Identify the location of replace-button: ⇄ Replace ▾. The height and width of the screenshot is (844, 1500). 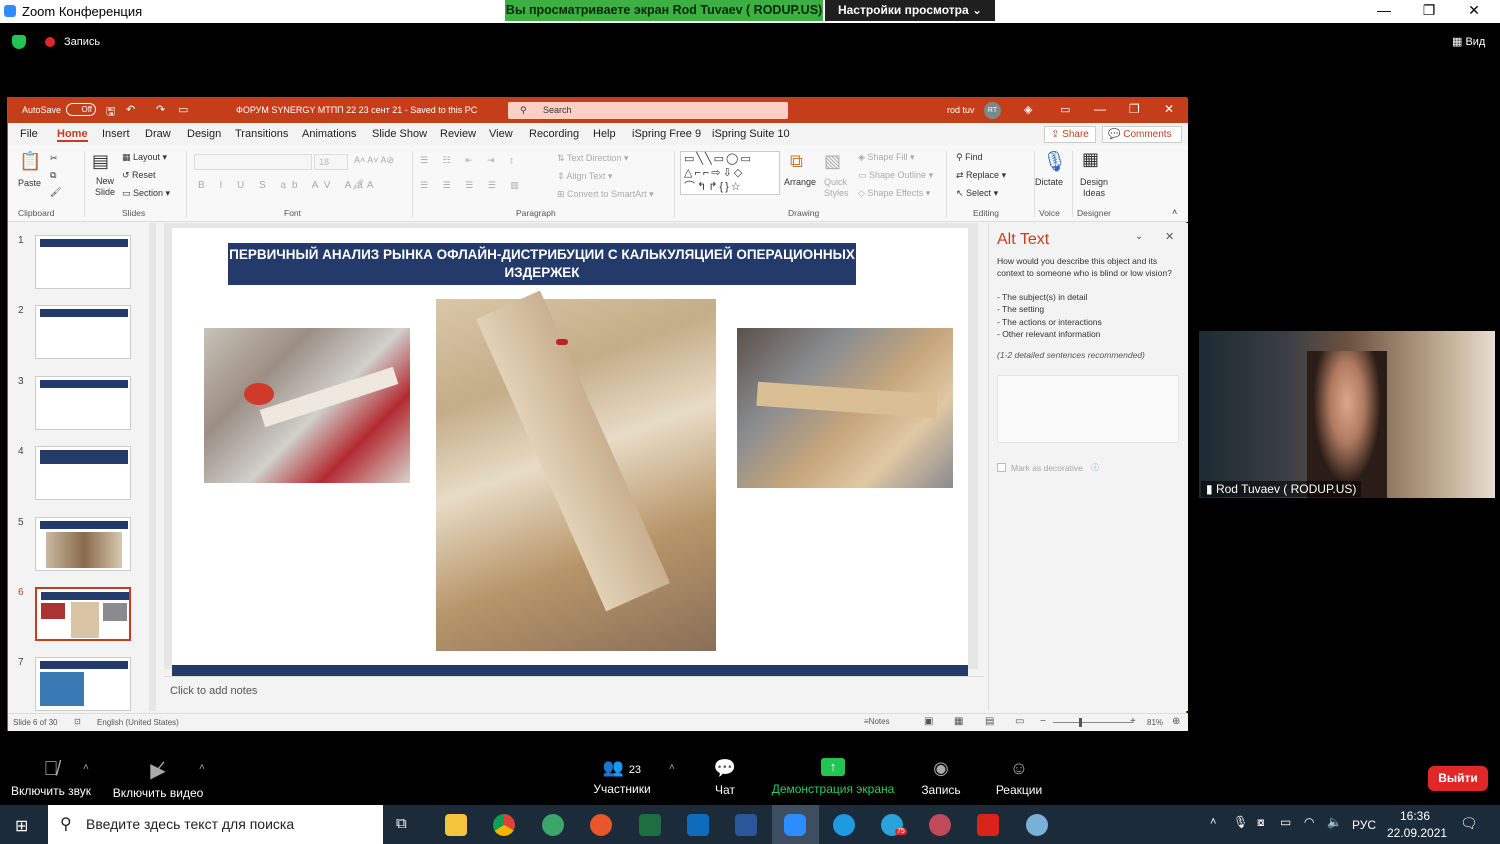
(981, 175).